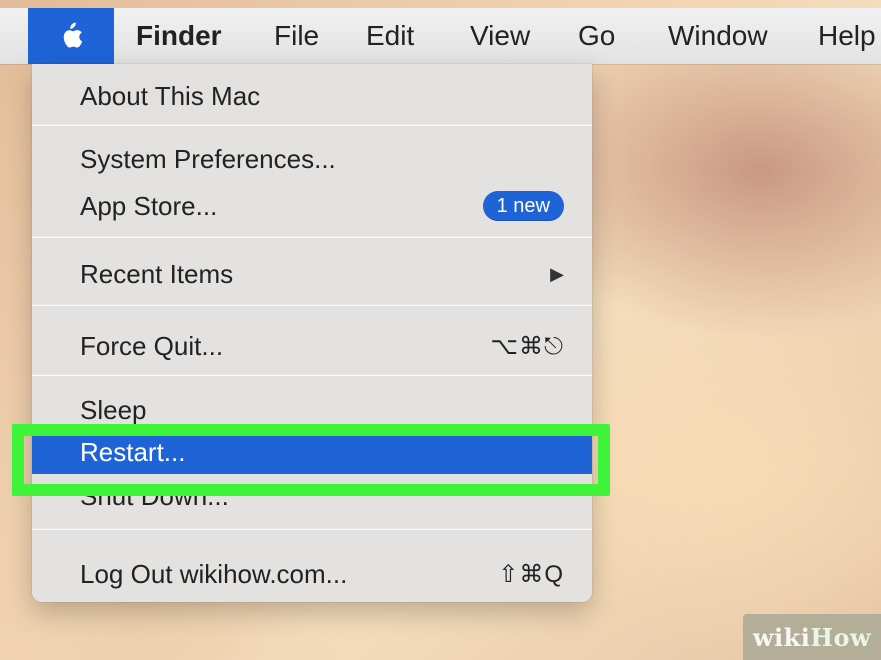  Describe the element at coordinates (312, 346) in the screenshot. I see `menu-item-force-quit: Force Quit... ⌥⌘⎋` at that location.